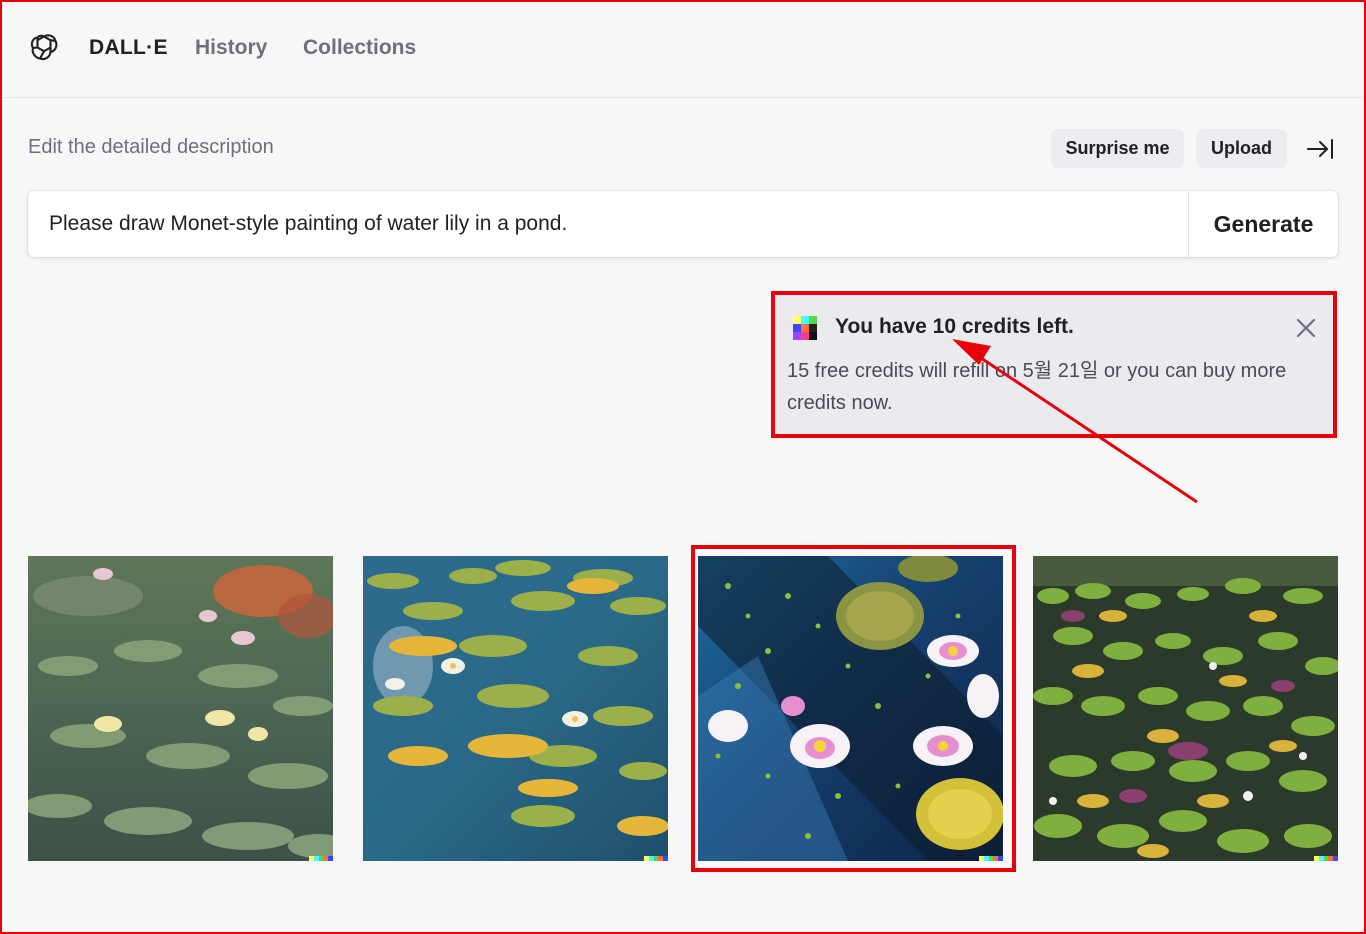 The height and width of the screenshot is (934, 1366). I want to click on arrow-right-to-bar-icon, so click(1320, 149).